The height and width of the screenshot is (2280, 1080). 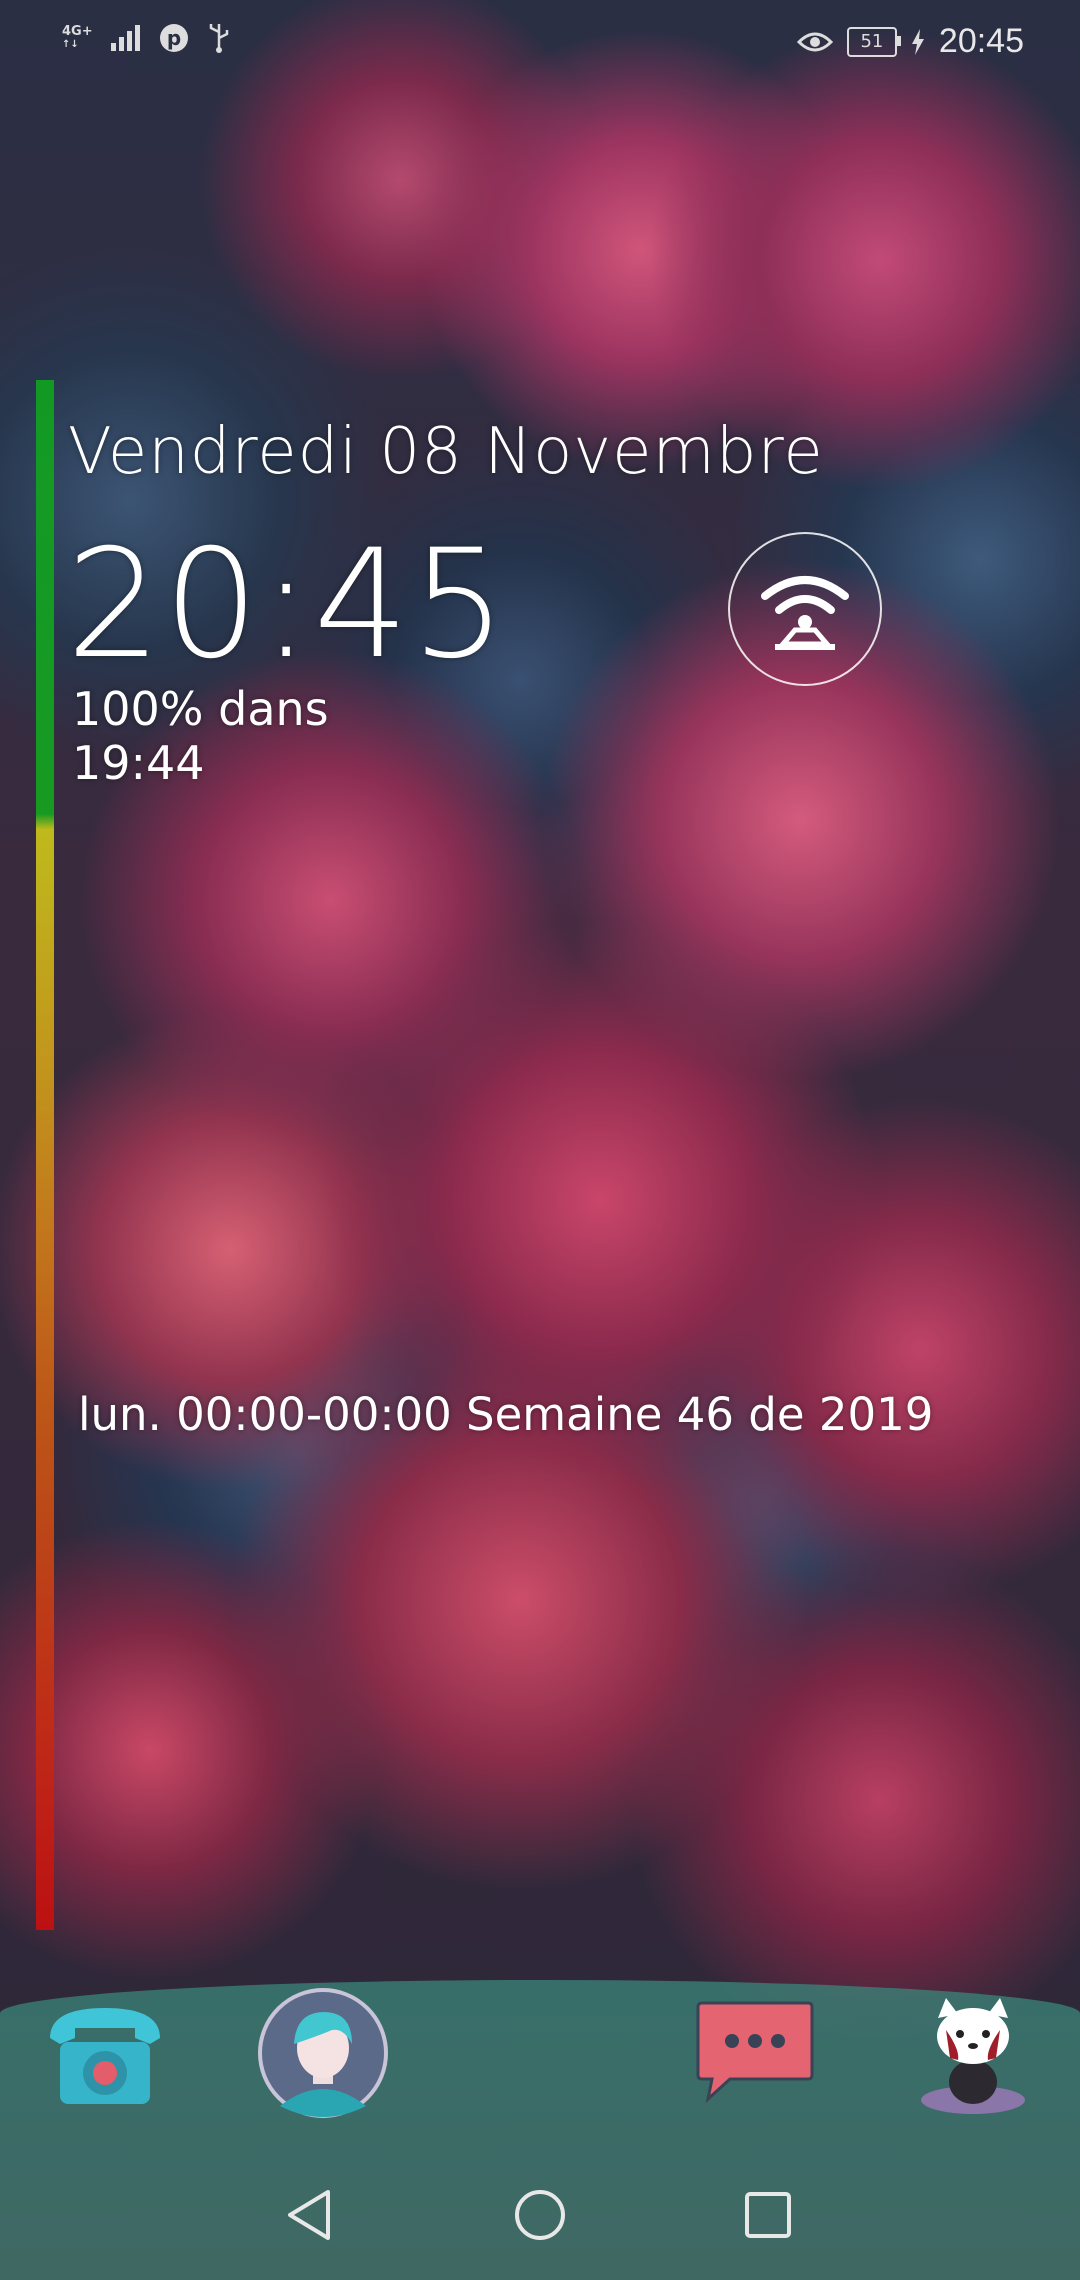 I want to click on chat-bubble-icon, so click(x=755, y=2052).